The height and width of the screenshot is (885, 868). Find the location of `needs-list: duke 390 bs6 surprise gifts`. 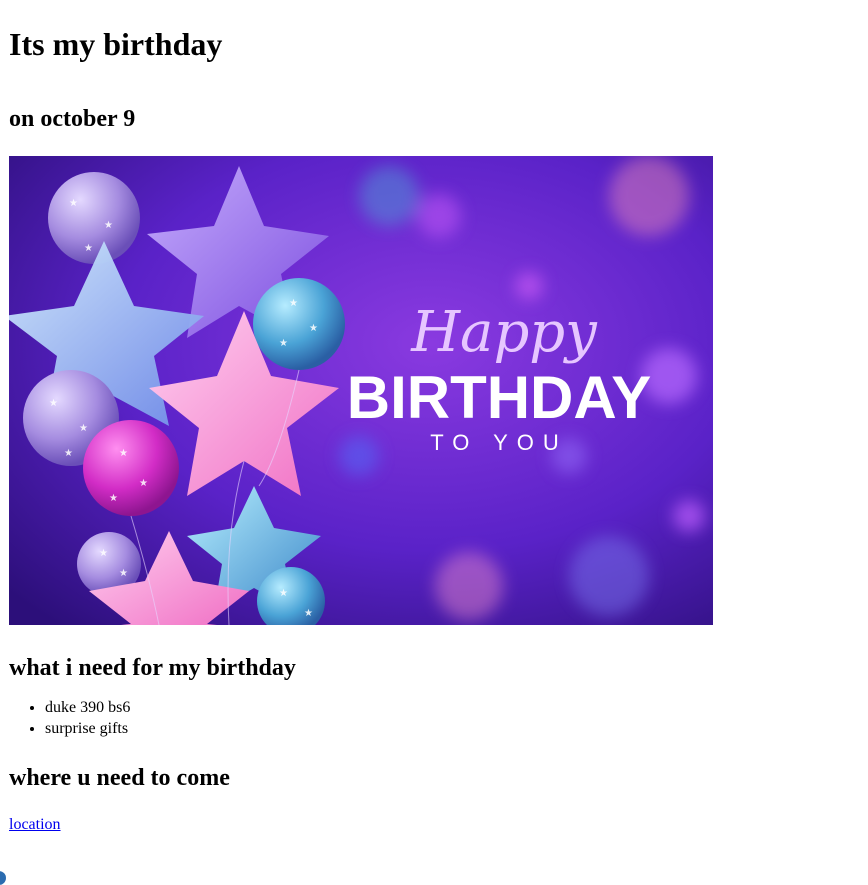

needs-list: duke 390 bs6 surprise gifts is located at coordinates (434, 718).